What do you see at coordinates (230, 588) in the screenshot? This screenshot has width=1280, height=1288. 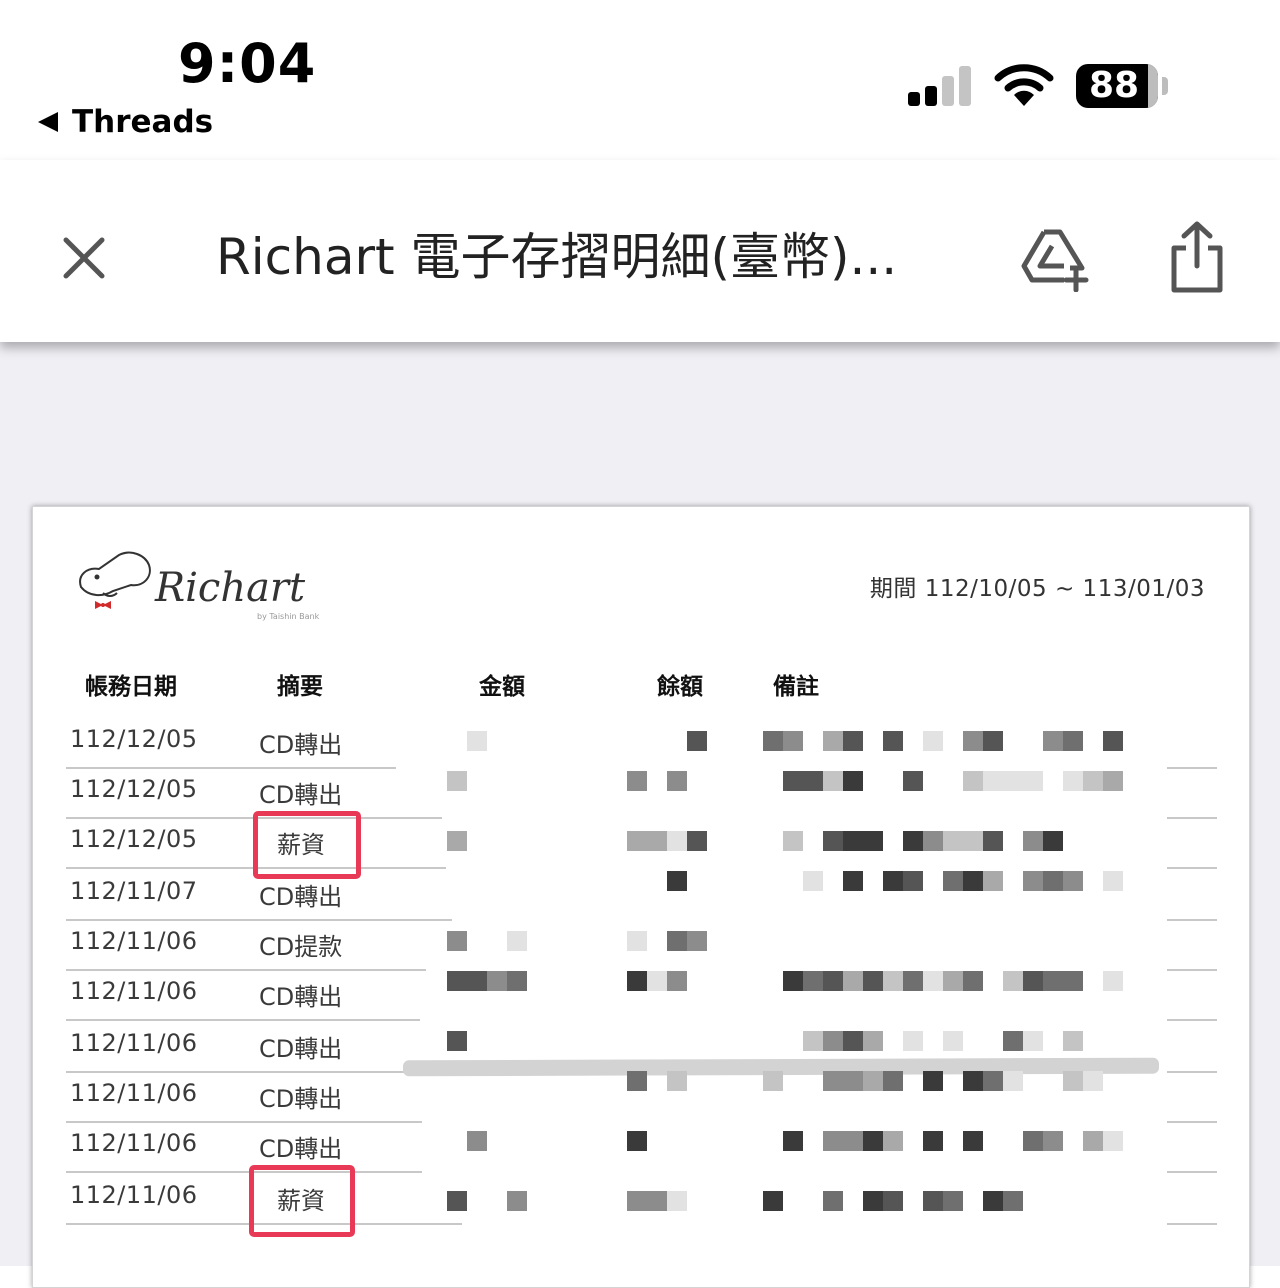 I see `logo-wordmark: Richart` at bounding box center [230, 588].